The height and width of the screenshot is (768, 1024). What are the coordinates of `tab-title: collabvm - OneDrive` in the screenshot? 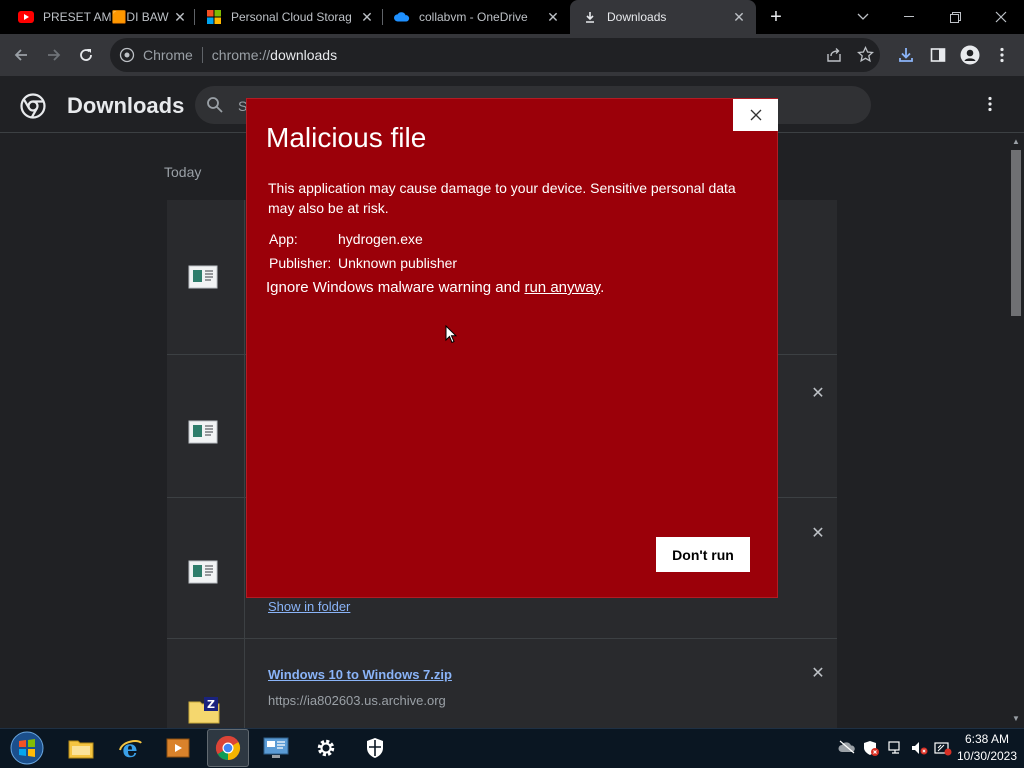 It's located at (473, 17).